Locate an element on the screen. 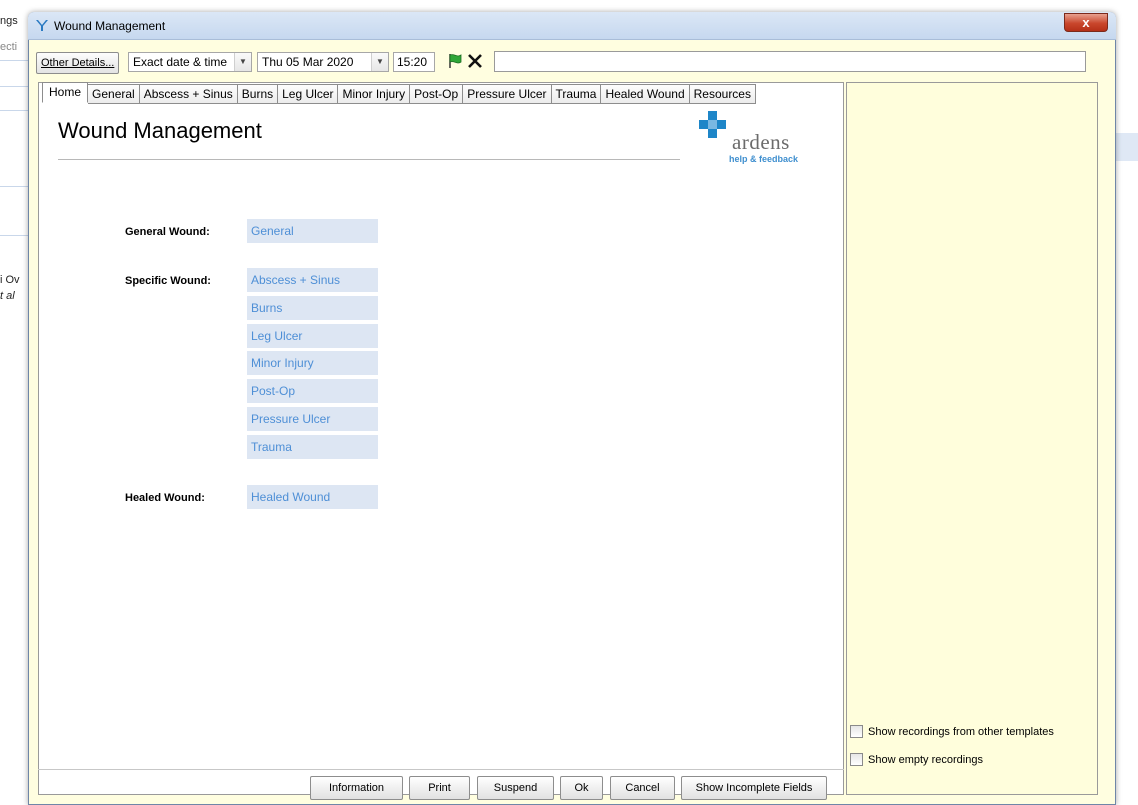 This screenshot has width=1138, height=805. show-empty-recordings-option: Show empty recordings is located at coordinates (916, 759).